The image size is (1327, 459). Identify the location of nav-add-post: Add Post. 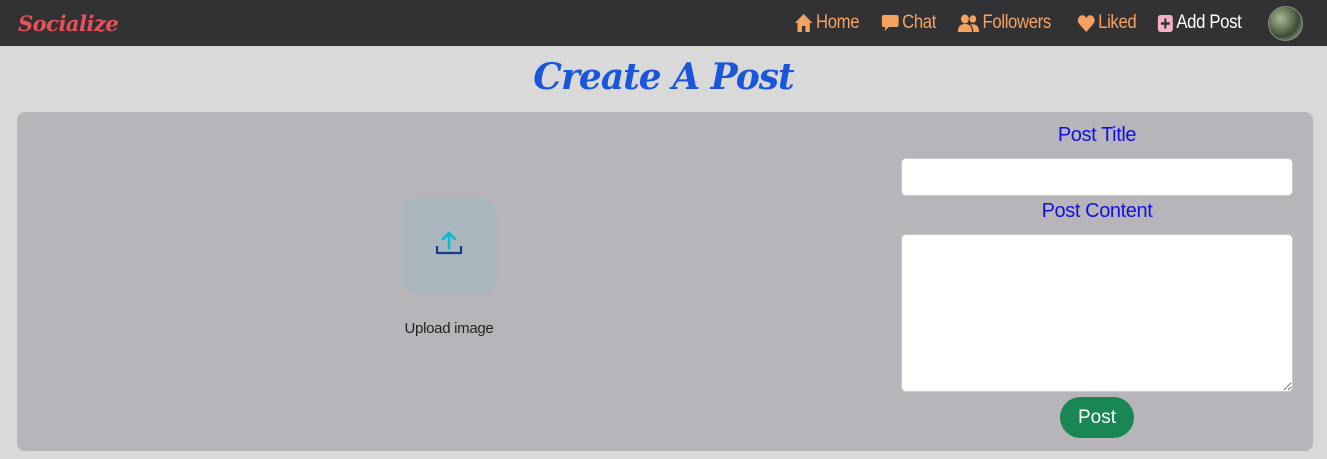
(1199, 23).